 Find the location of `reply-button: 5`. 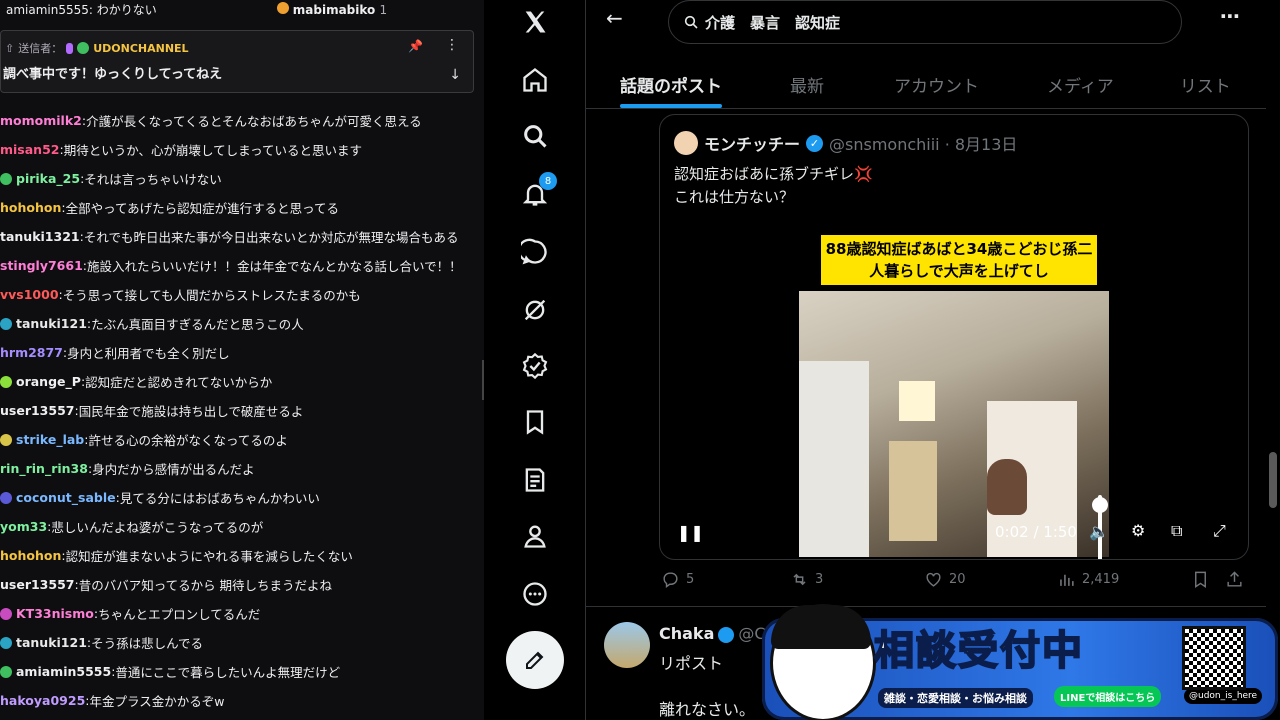

reply-button: 5 is located at coordinates (677, 579).